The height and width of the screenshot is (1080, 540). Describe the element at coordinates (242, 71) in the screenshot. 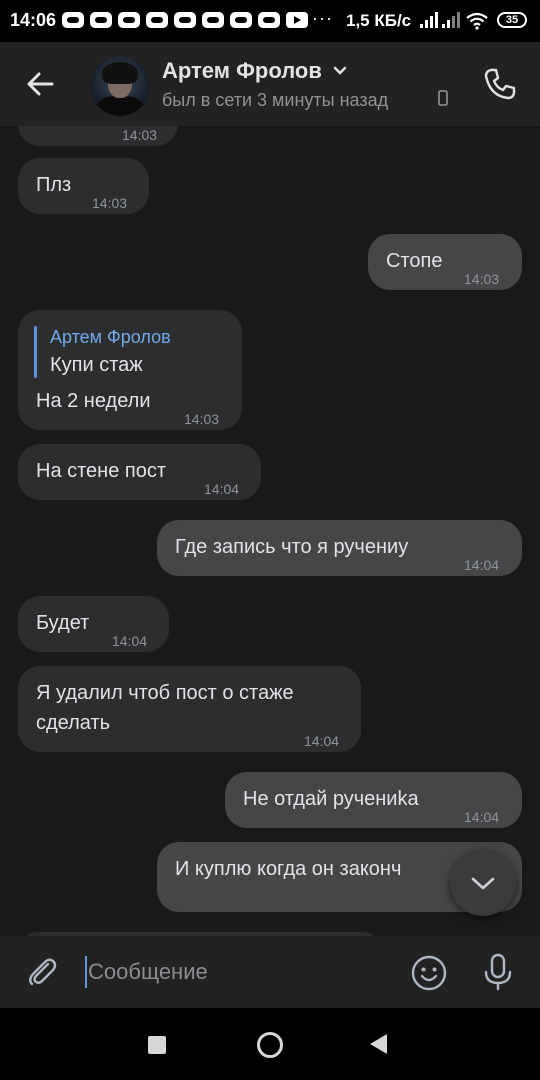

I see `contact-name: Артем Фролов` at that location.